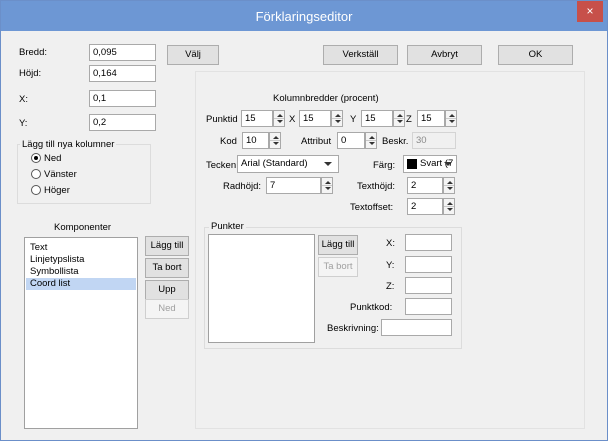 This screenshot has width=608, height=441. What do you see at coordinates (353, 119) in the screenshot?
I see `col-y-label: Y` at bounding box center [353, 119].